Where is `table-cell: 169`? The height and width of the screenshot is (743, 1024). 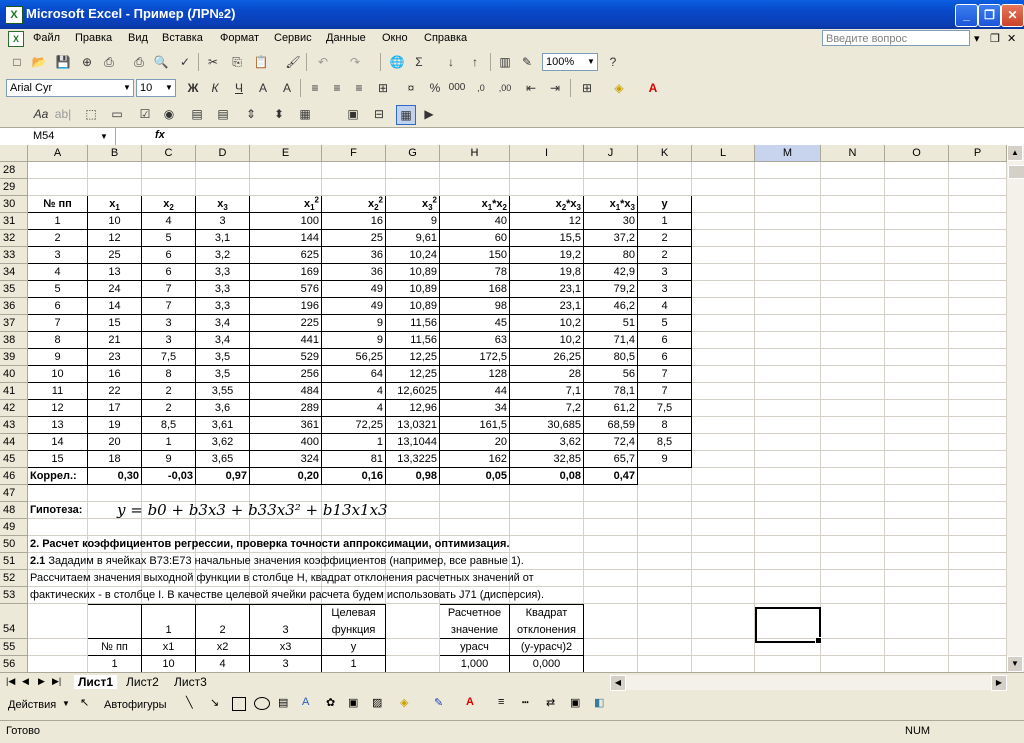 table-cell: 169 is located at coordinates (286, 272).